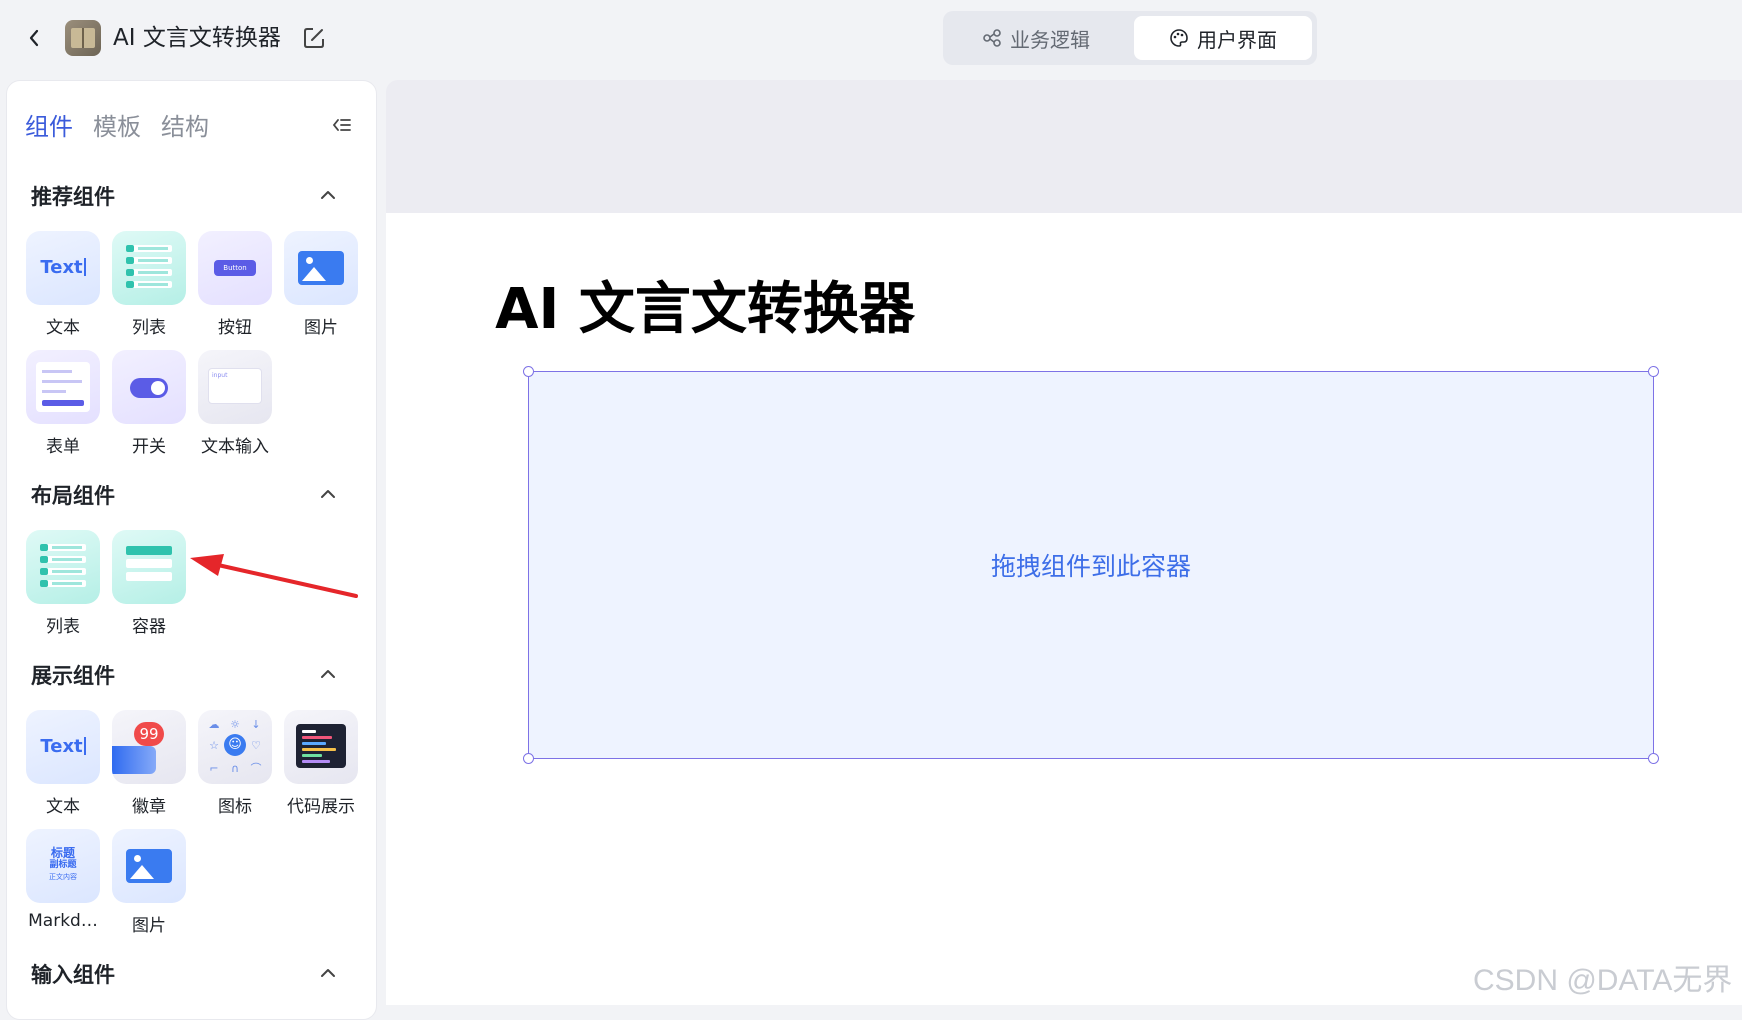 Image resolution: width=1742 pixels, height=1020 pixels. I want to click on component-icon: ☁ ☼ ↓ ☆ ☺ ♡ ⌐ ∩ ⌒ 图标, so click(235, 763).